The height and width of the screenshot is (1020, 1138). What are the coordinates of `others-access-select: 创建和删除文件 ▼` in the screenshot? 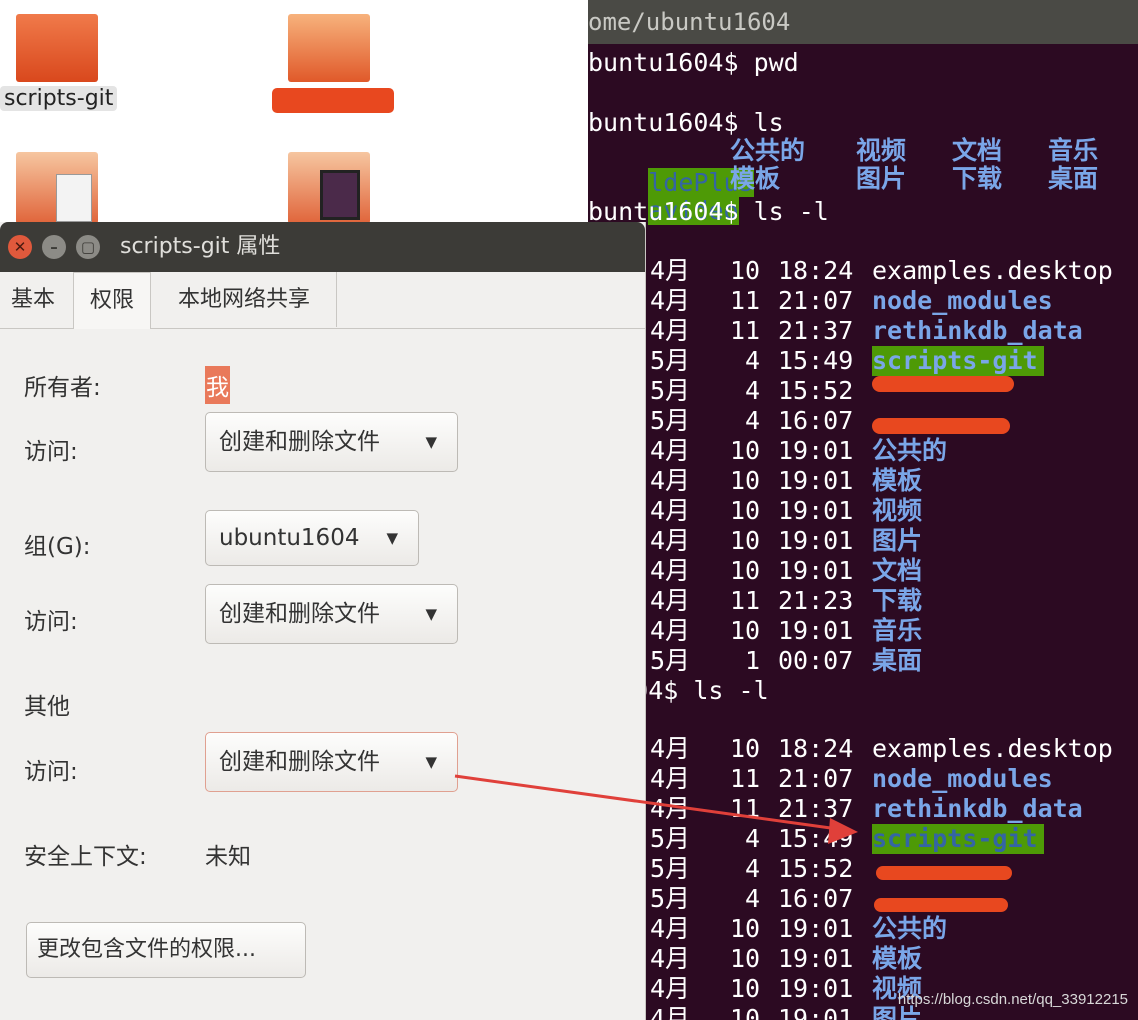 It's located at (331, 762).